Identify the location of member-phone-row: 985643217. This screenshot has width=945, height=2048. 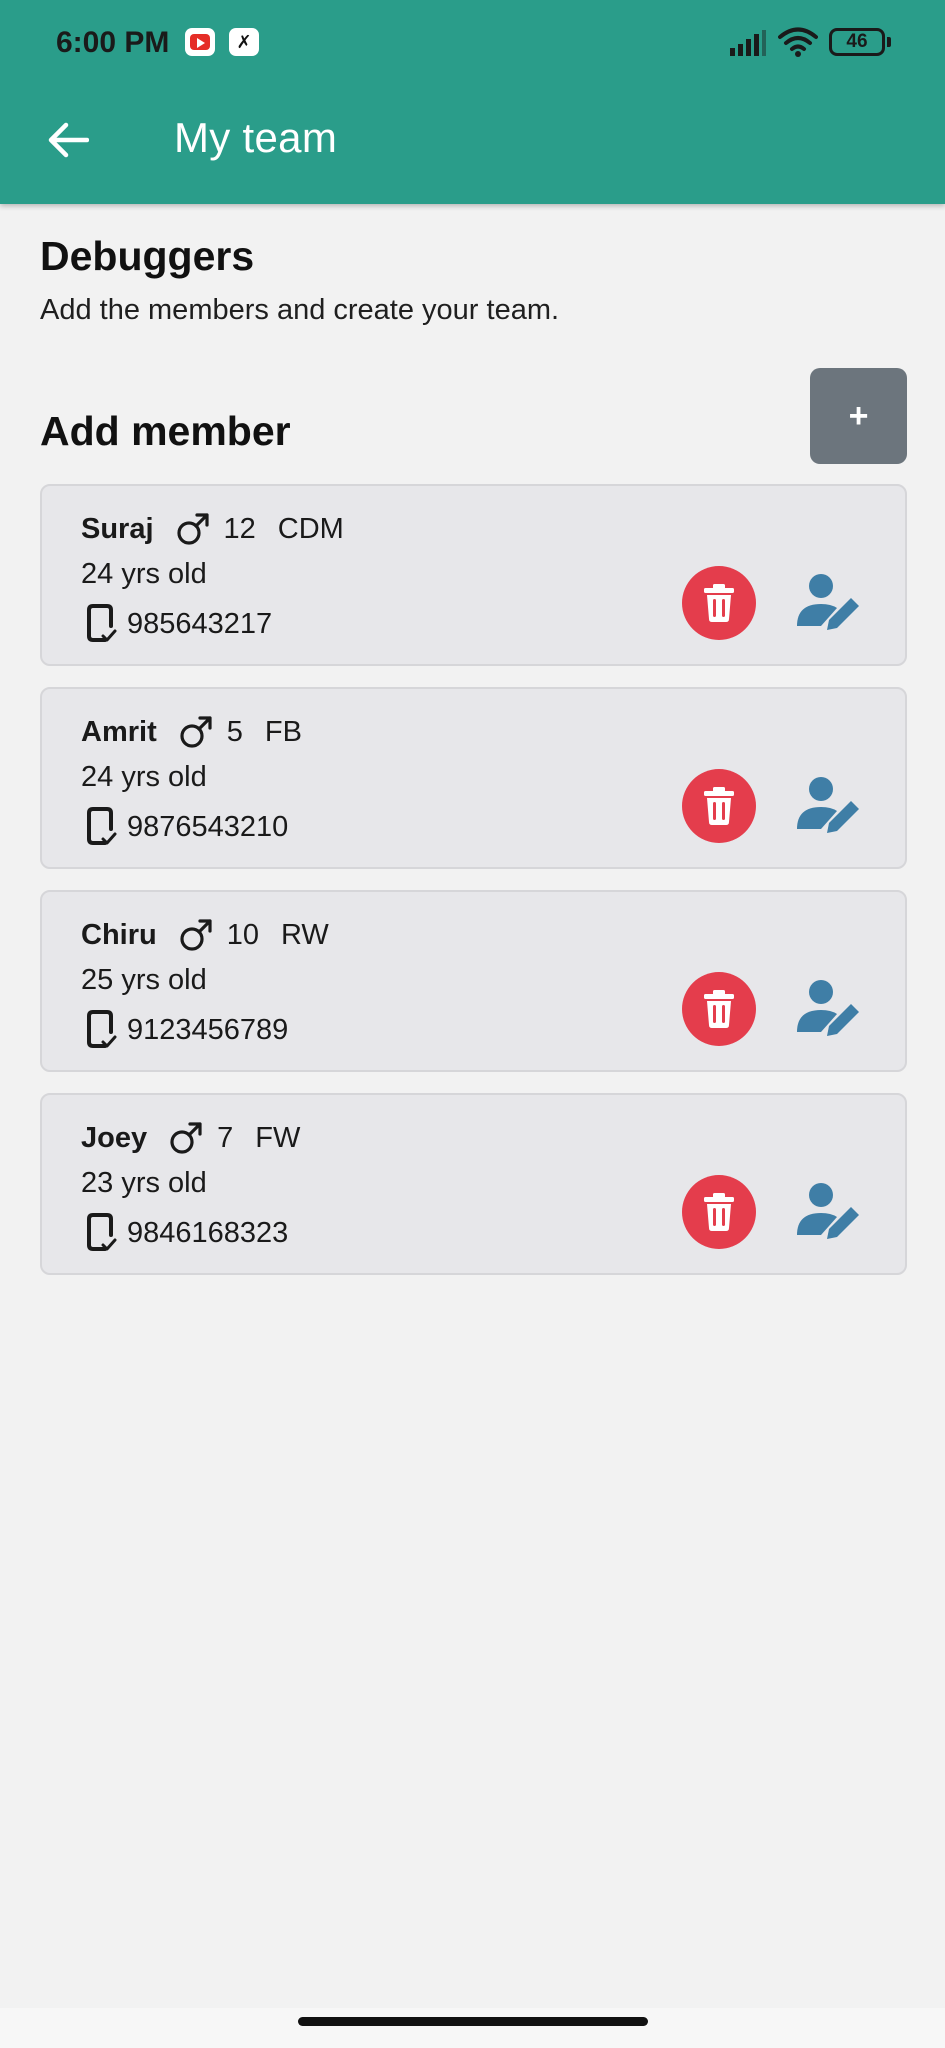
(179, 624).